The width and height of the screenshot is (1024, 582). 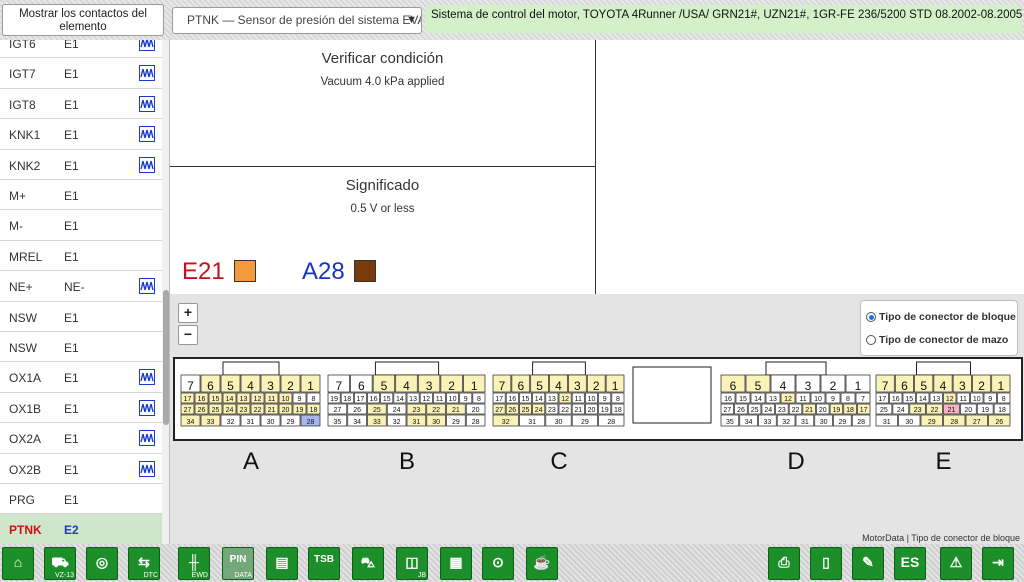 I want to click on harness-connector-radio: Tipo de conector de mazo, so click(x=937, y=340).